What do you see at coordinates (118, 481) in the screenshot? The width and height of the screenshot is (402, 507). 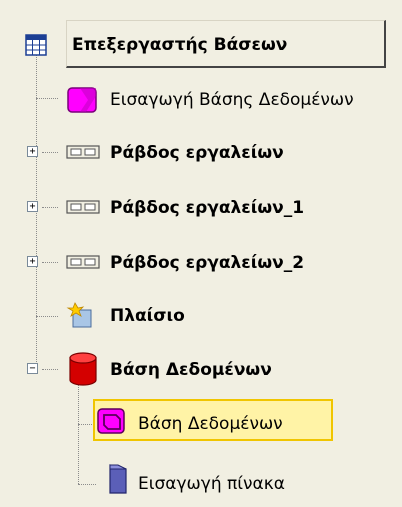 I see `table-import-icon` at bounding box center [118, 481].